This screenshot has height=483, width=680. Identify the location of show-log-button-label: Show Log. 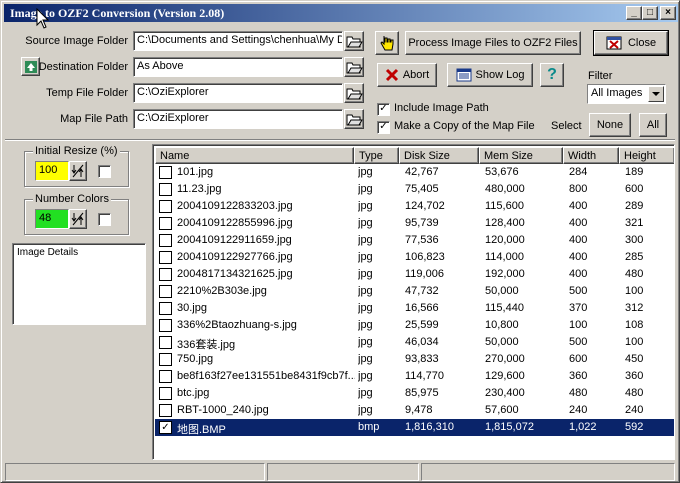
(500, 75).